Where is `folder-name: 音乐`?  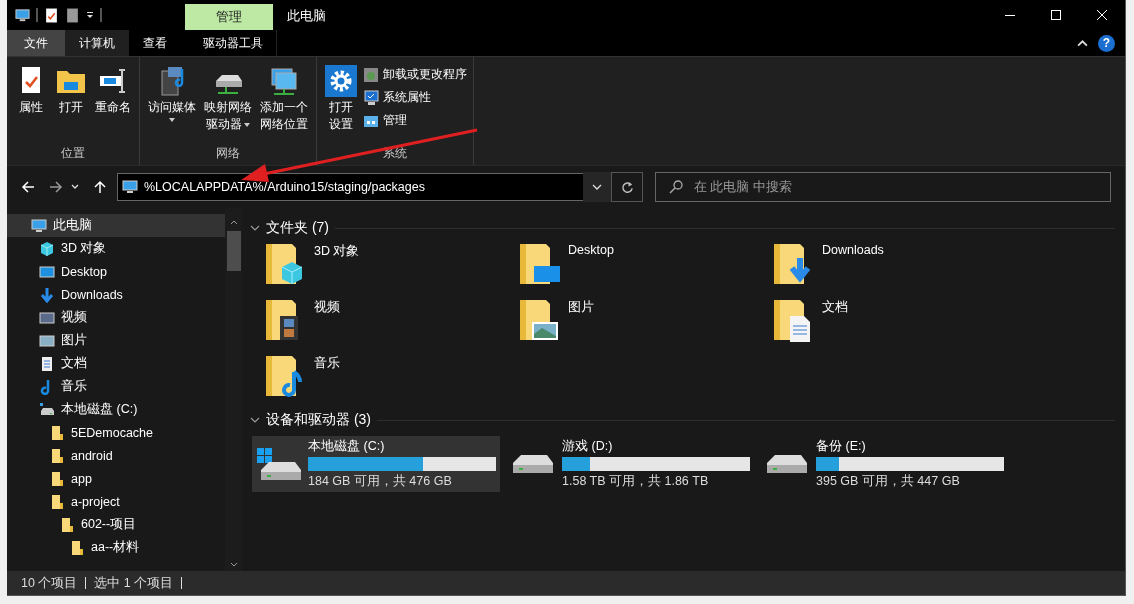
folder-name: 音乐 is located at coordinates (327, 363).